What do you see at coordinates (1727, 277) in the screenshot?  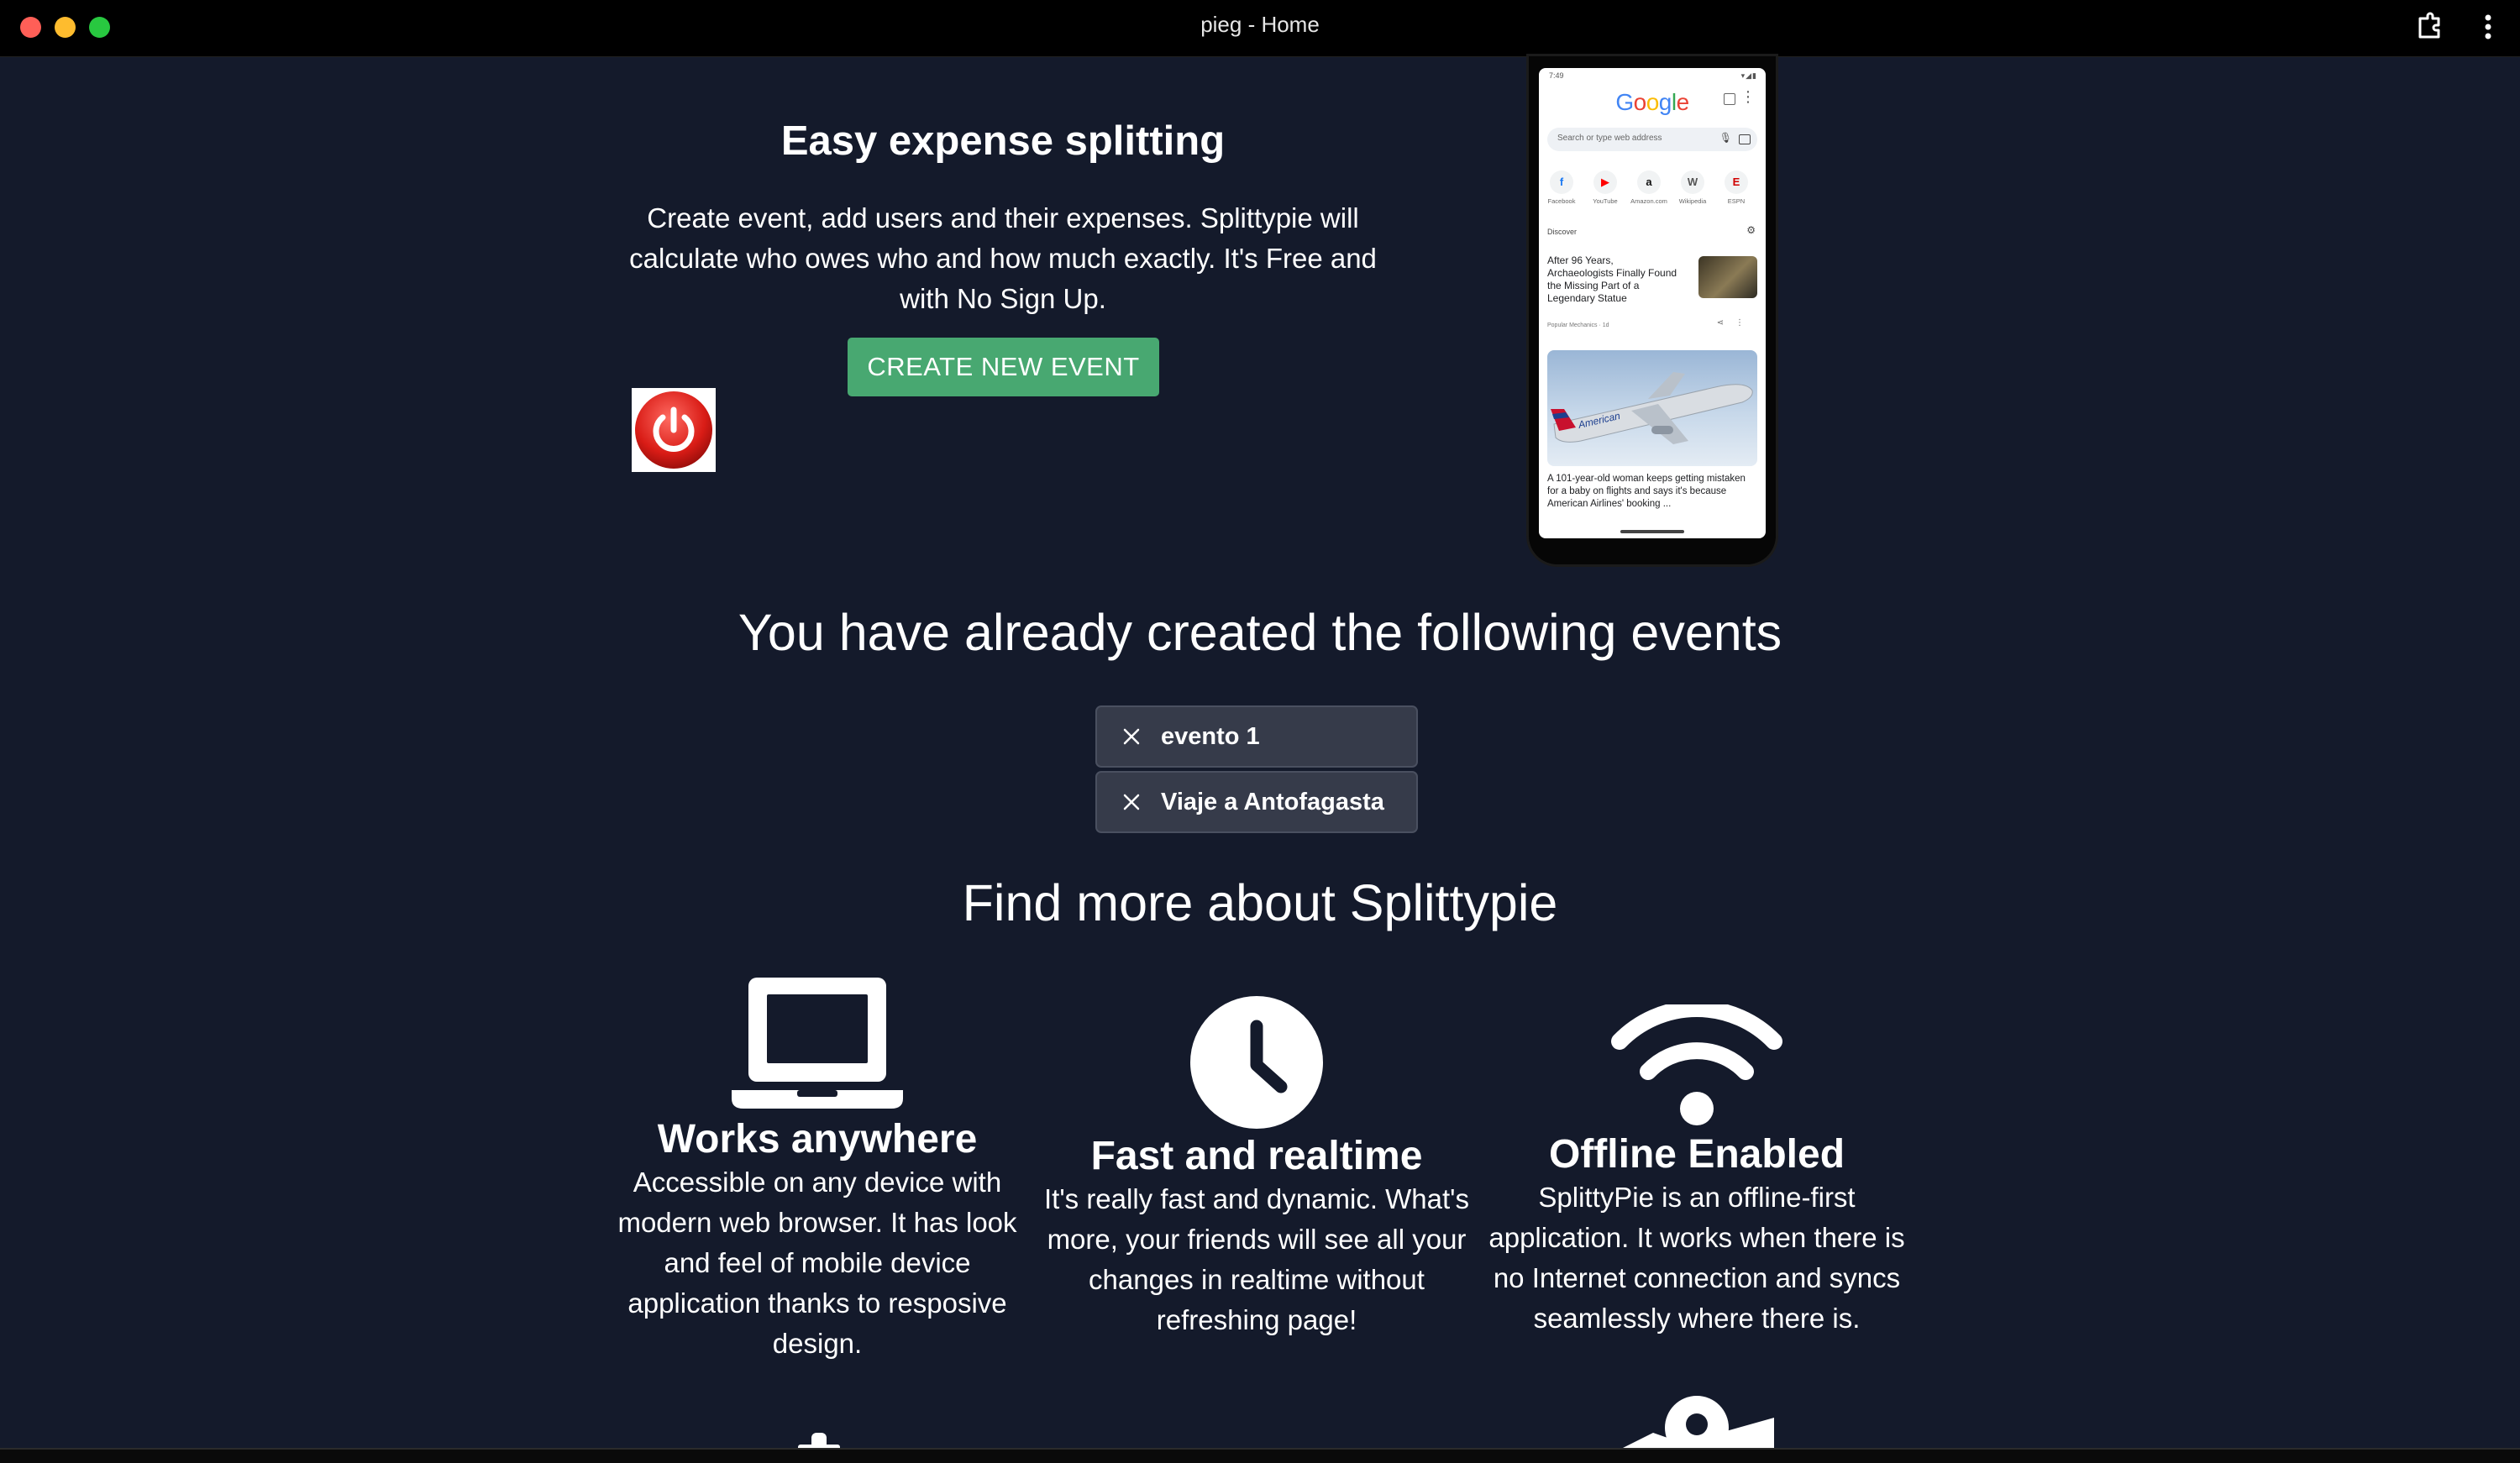 I see `news-thumbnail-statue` at bounding box center [1727, 277].